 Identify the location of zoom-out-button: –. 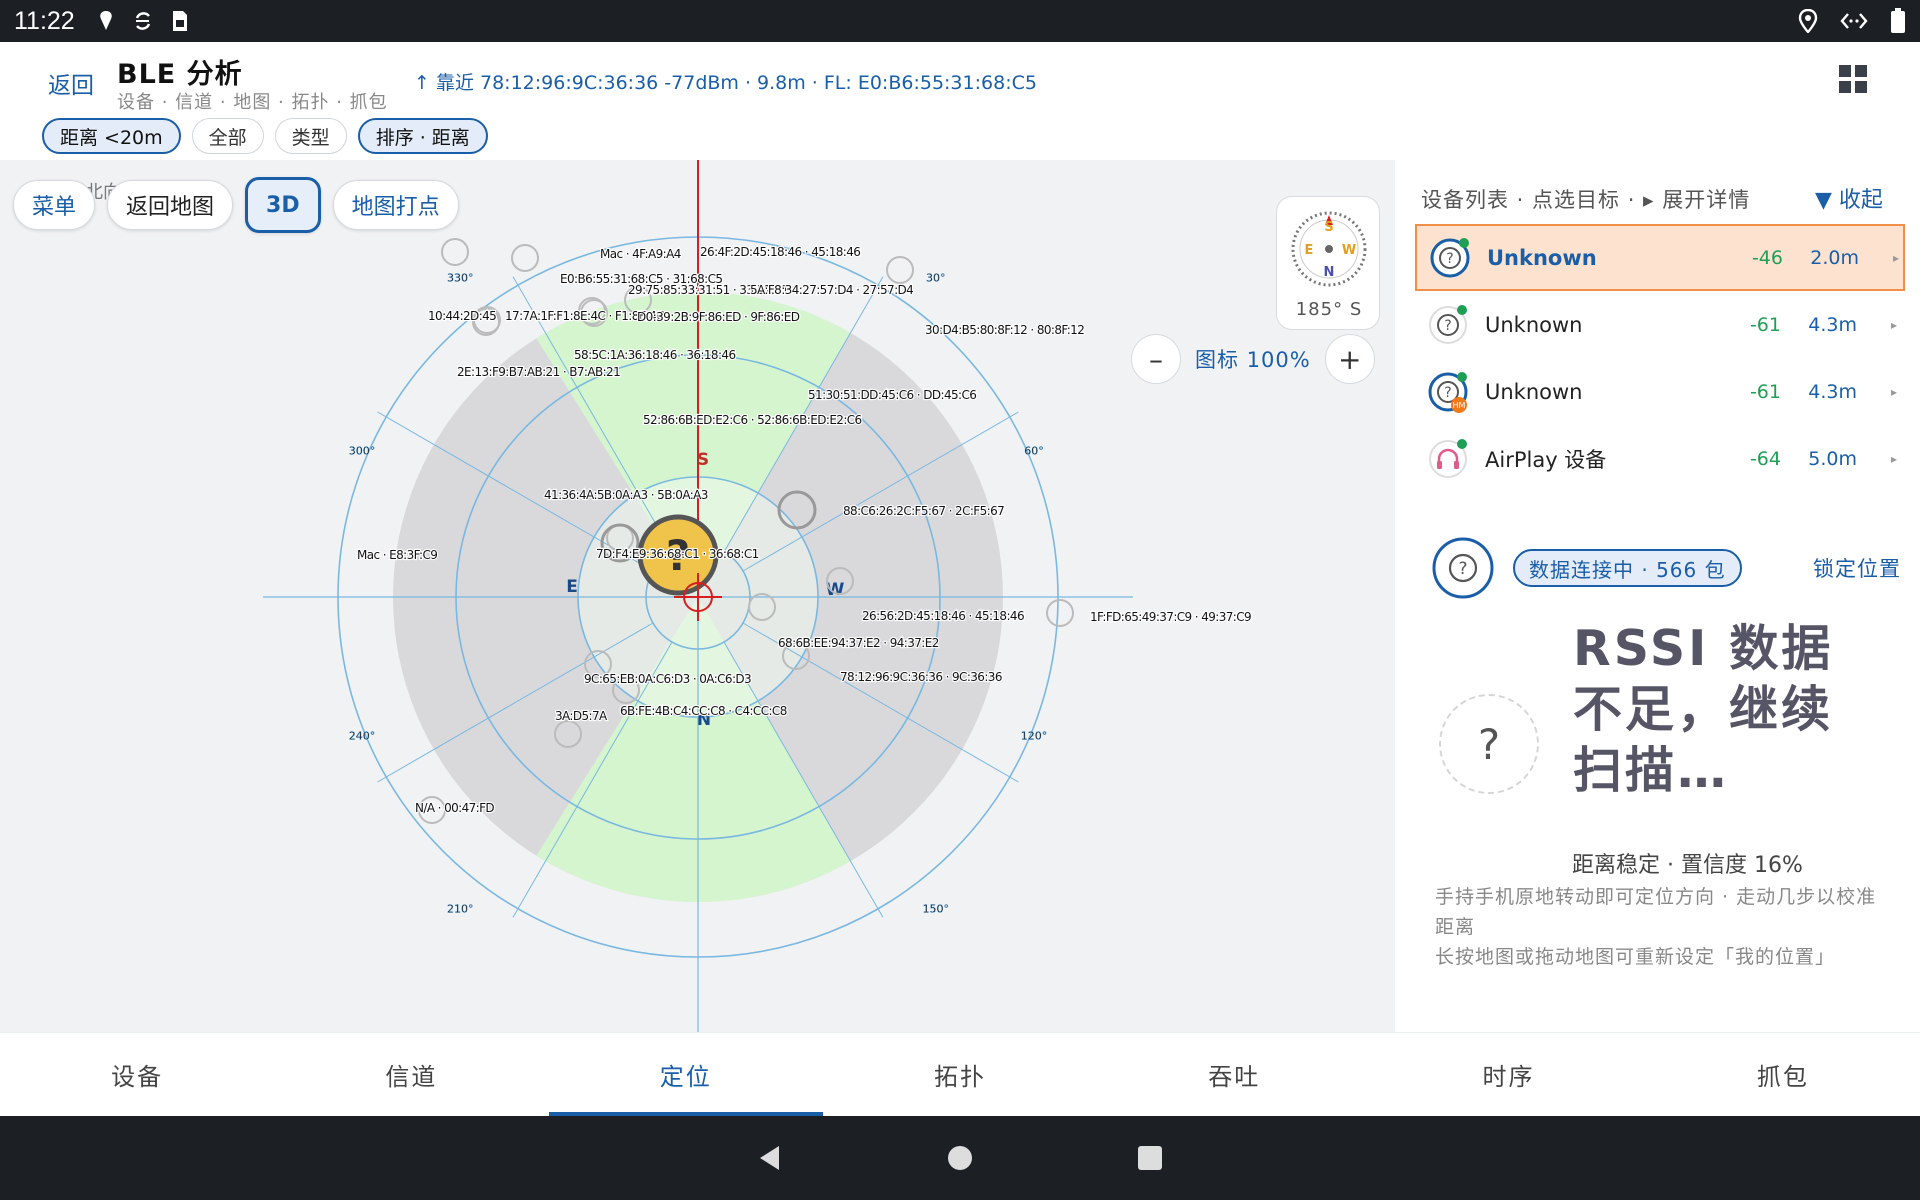
(1156, 359).